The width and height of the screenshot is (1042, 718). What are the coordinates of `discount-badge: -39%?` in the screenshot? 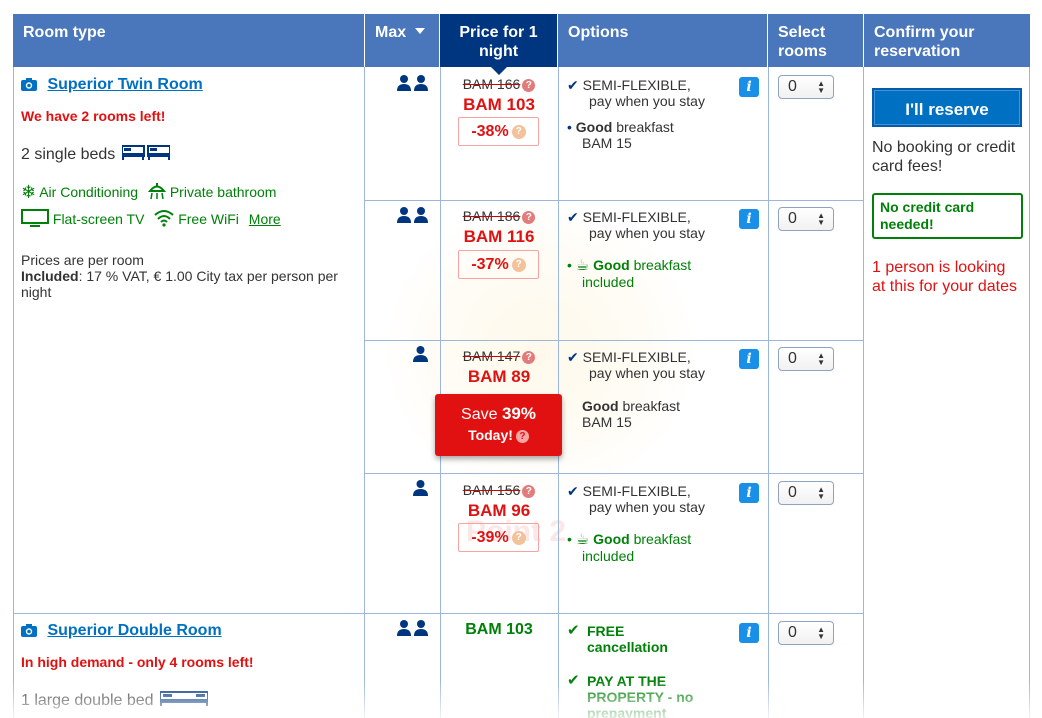 It's located at (498, 537).